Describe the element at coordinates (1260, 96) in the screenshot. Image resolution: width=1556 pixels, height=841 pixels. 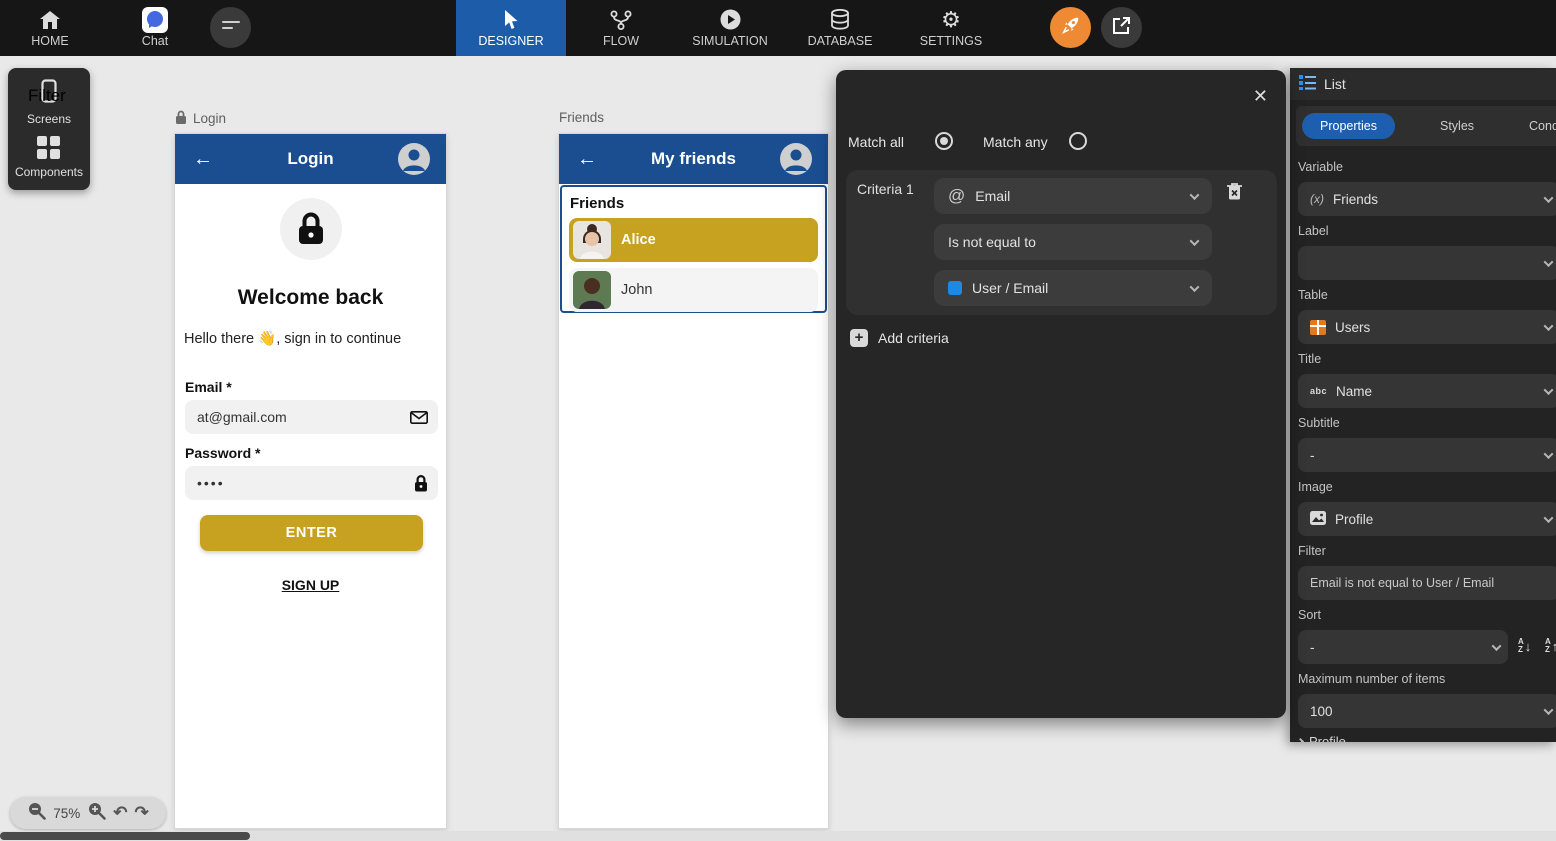
I see `close-icon: ✕` at that location.